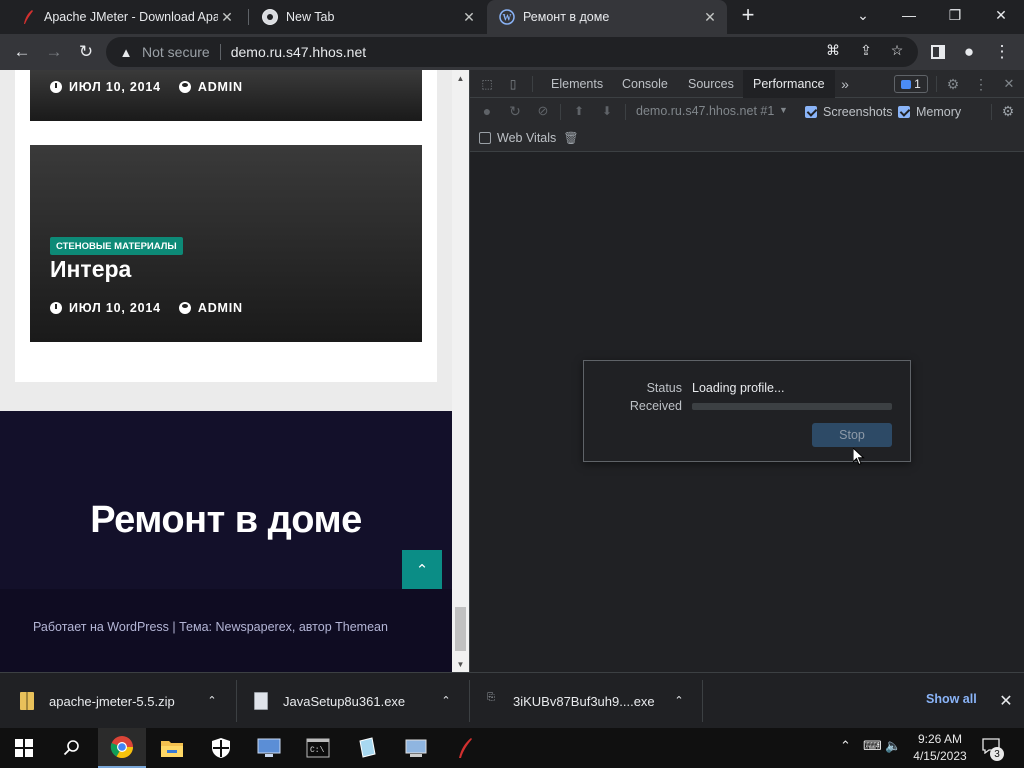  Describe the element at coordinates (579, 111) in the screenshot. I see `upload-icon: ⬆` at that location.